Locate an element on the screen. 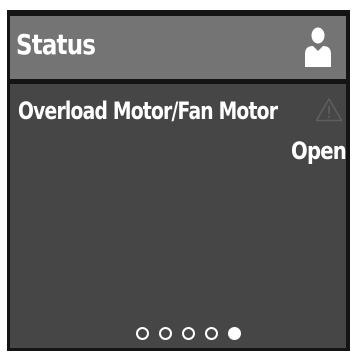  user-icon is located at coordinates (318, 47).